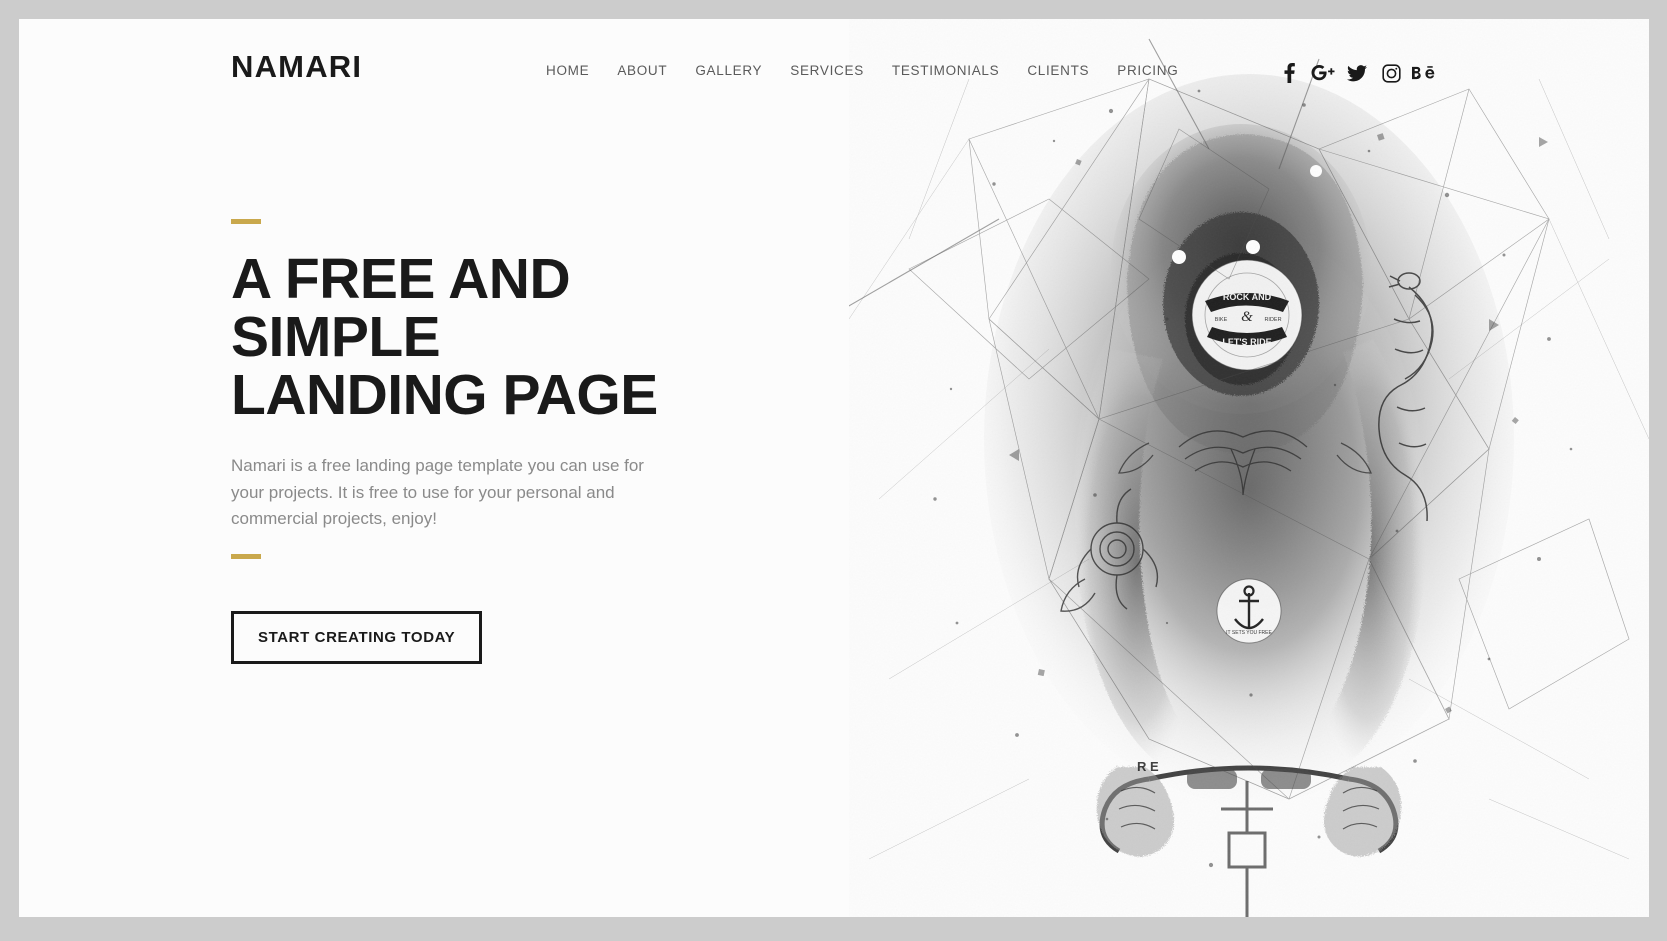 This screenshot has height=941, width=1667. Describe the element at coordinates (1391, 73) in the screenshot. I see `instagram-icon` at that location.